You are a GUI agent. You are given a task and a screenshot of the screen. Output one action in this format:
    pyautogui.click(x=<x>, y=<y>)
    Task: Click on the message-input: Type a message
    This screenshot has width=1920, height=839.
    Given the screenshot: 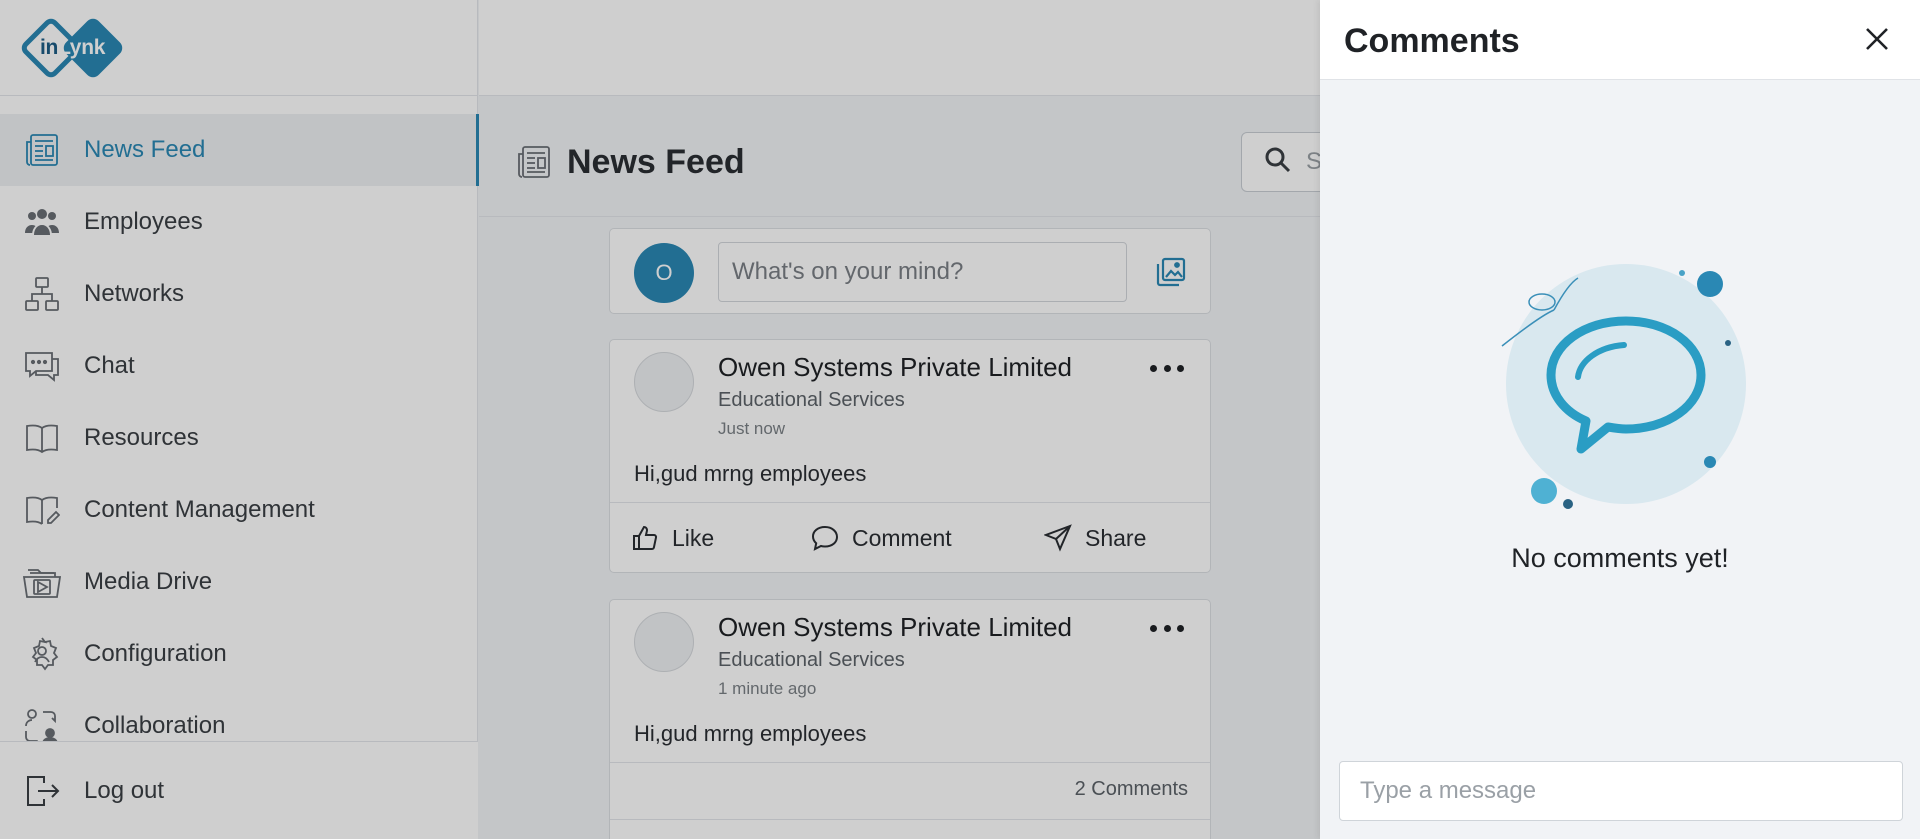 What is the action you would take?
    pyautogui.click(x=1621, y=791)
    